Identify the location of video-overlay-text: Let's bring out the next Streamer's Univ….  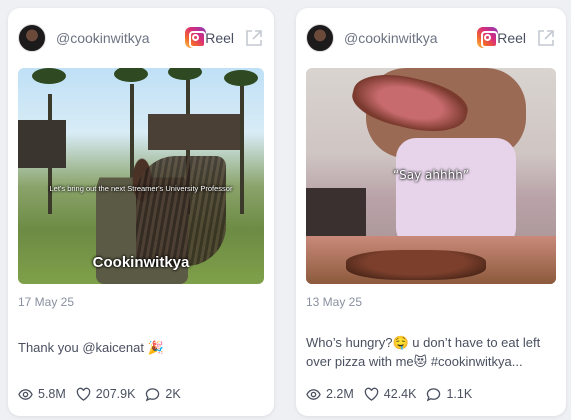
(141, 188).